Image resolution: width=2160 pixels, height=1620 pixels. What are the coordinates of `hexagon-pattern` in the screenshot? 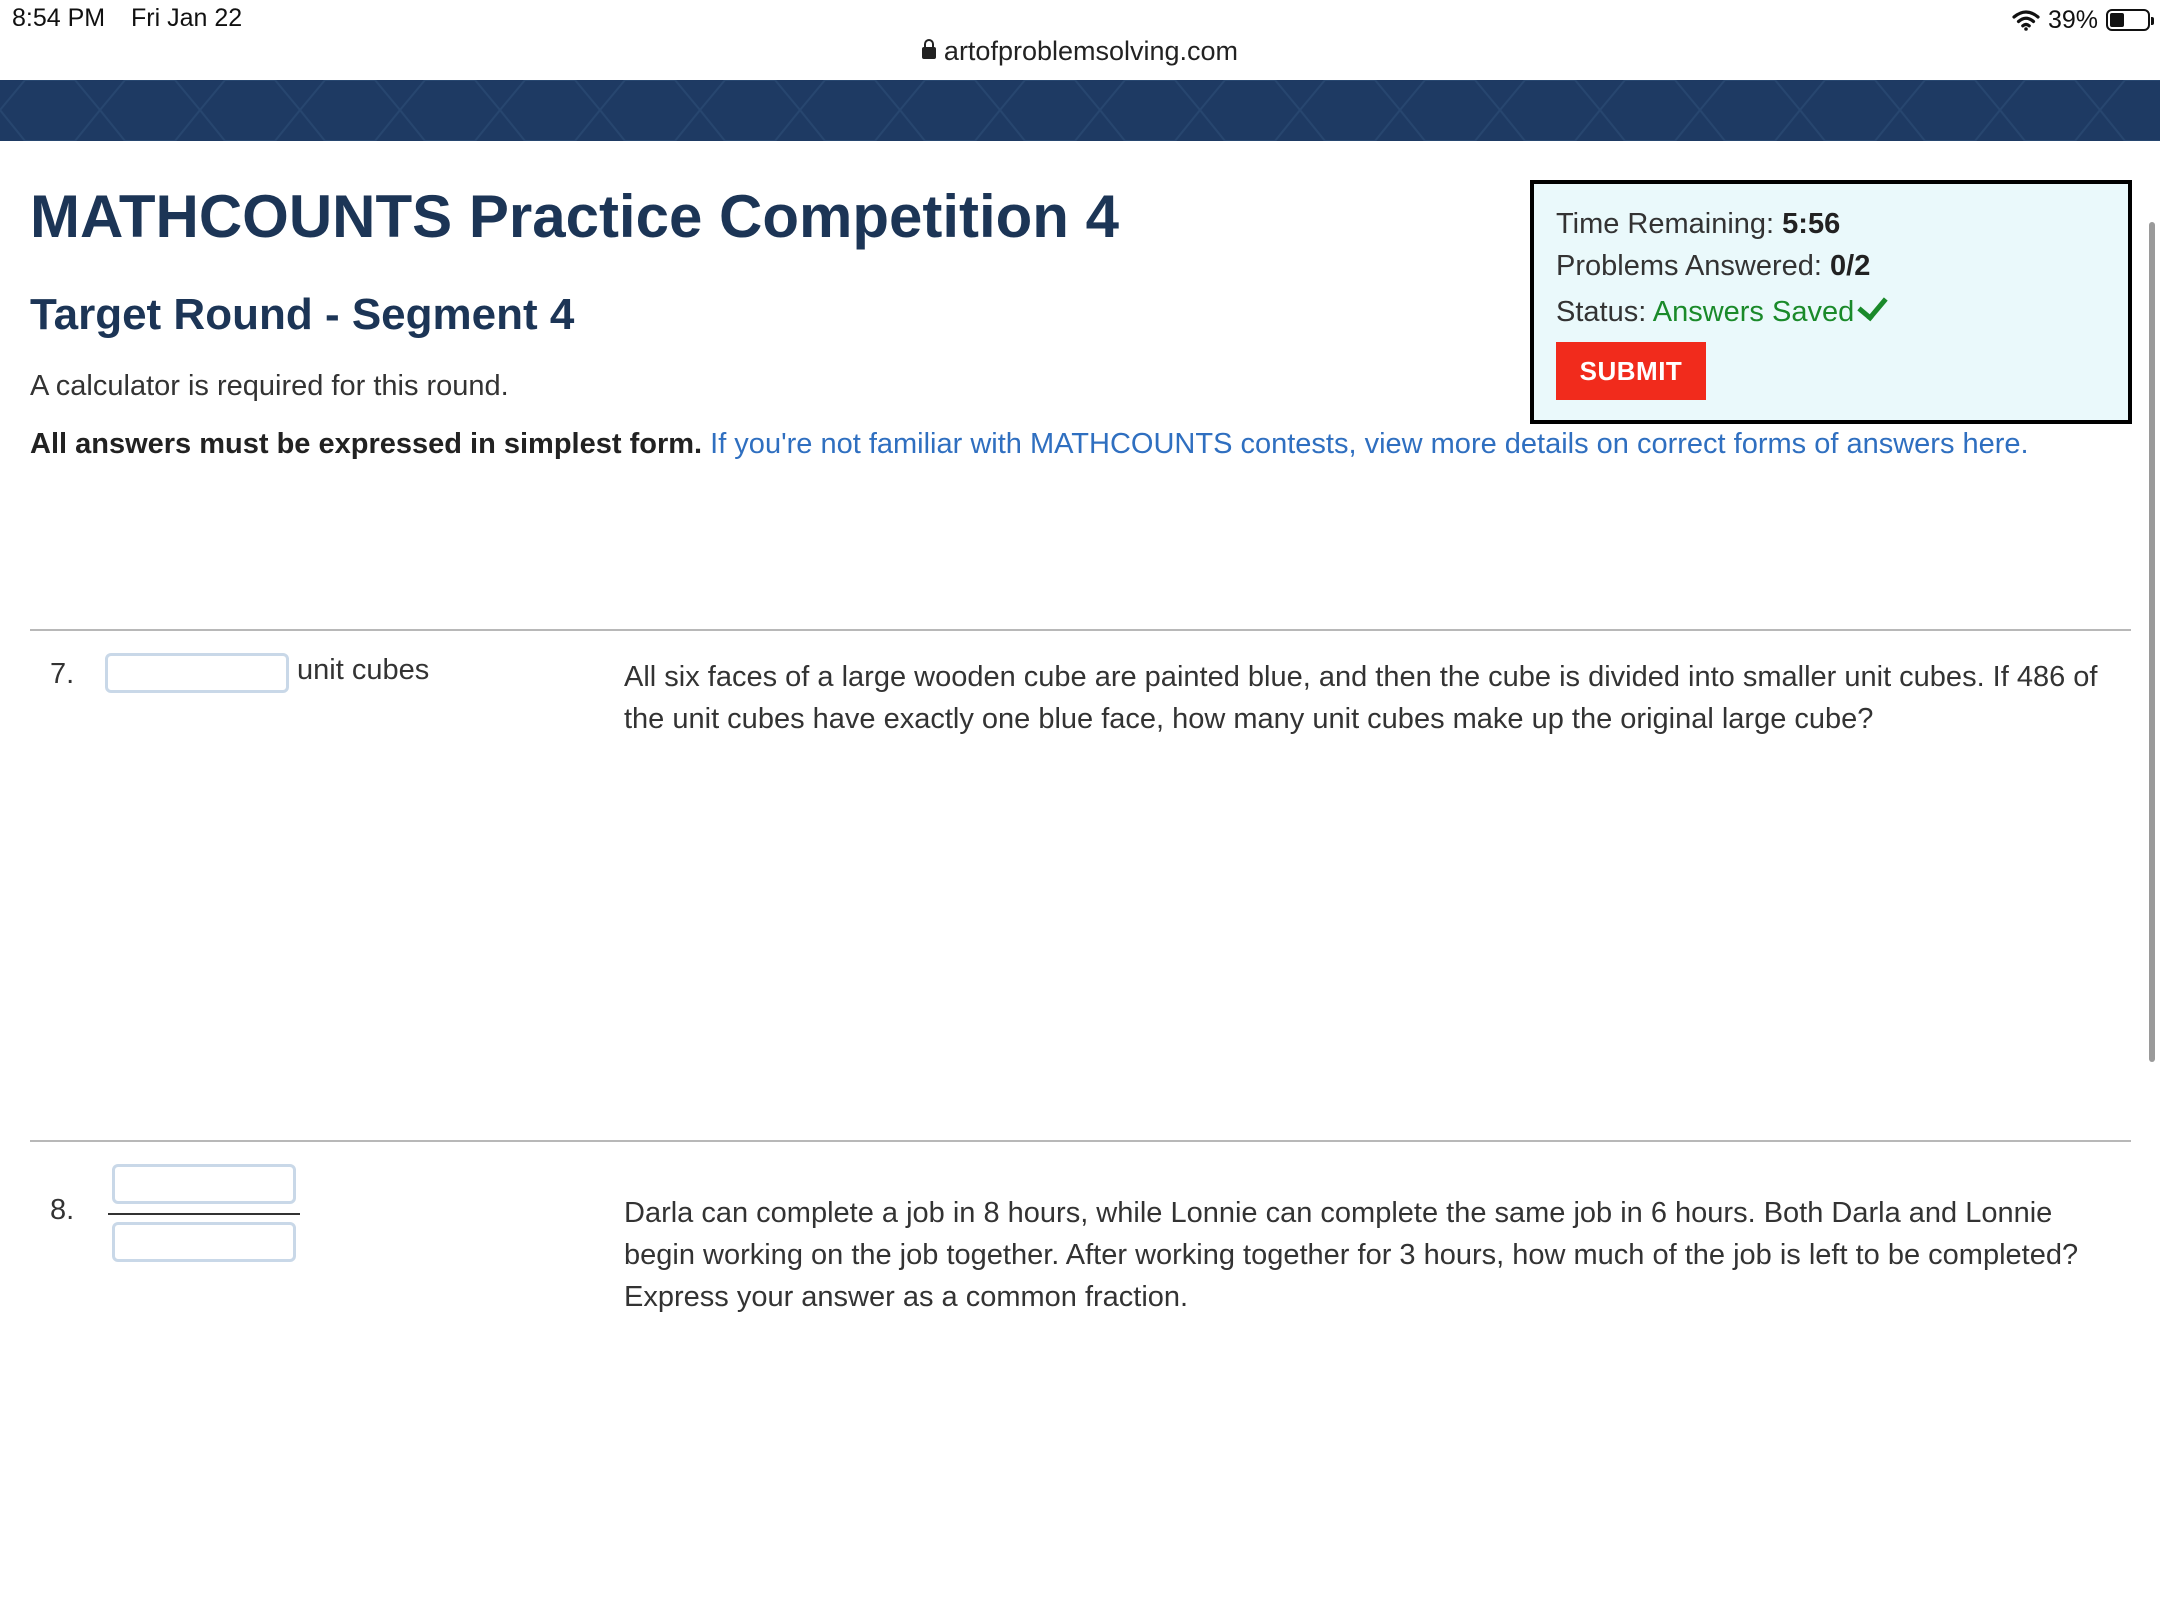 It's located at (1080, 110).